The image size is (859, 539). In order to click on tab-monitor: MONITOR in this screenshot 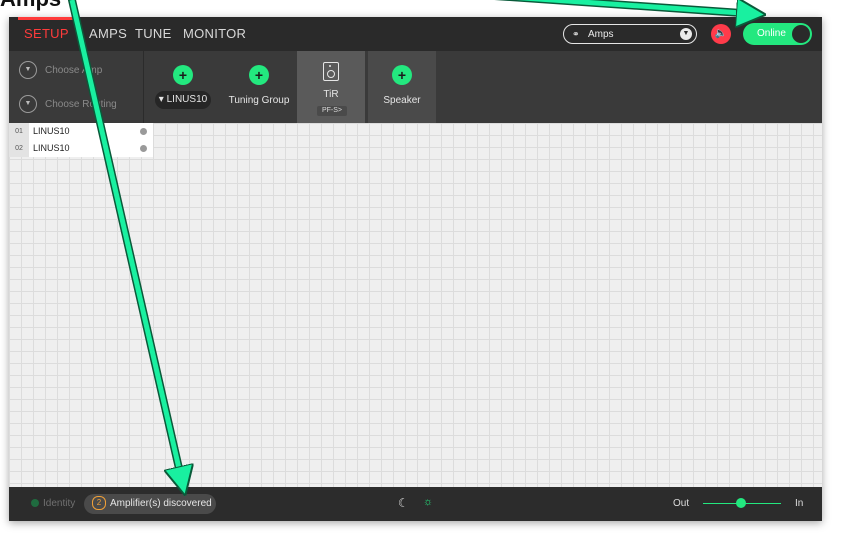, I will do `click(214, 34)`.